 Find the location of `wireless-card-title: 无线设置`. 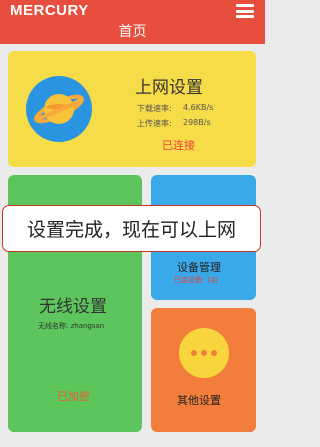

wireless-card-title: 无线设置 is located at coordinates (73, 307).